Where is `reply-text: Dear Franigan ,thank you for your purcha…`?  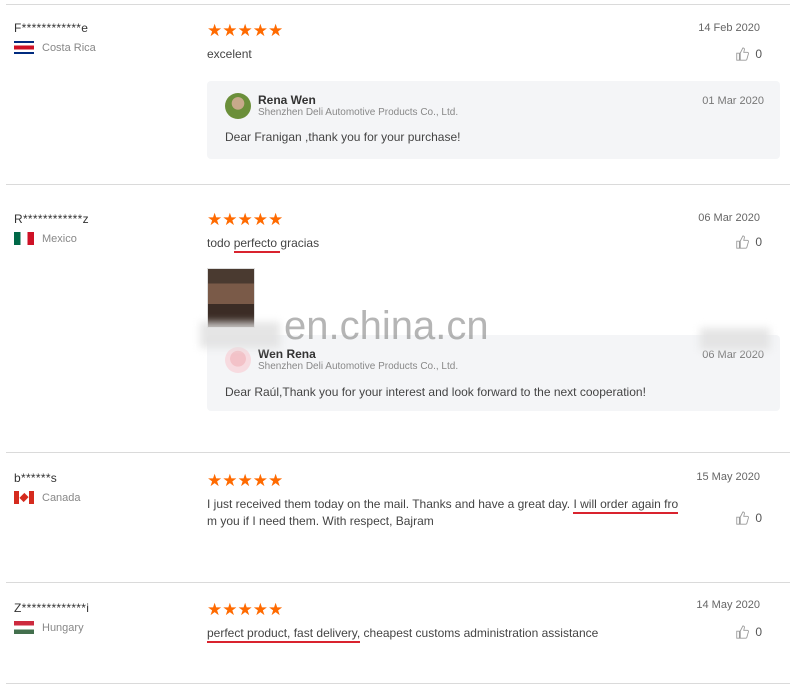
reply-text: Dear Franigan ,thank you for your purcha… is located at coordinates (343, 137).